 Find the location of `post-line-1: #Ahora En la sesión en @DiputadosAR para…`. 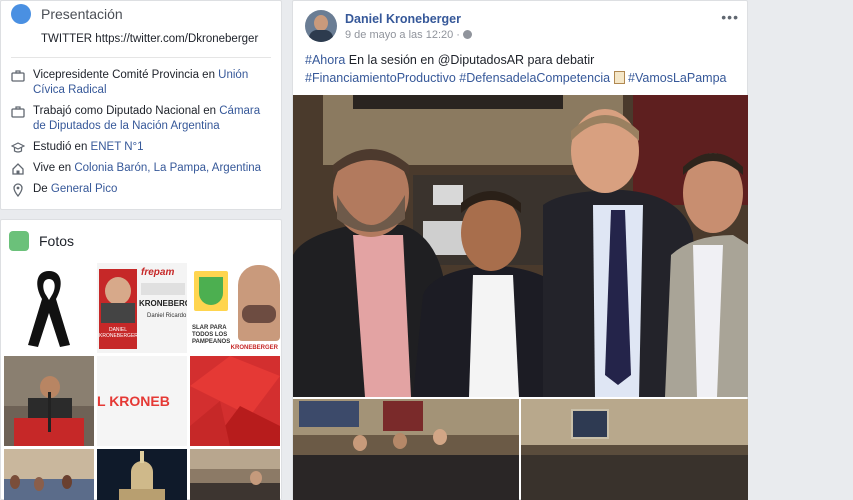

post-line-1: #Ahora En la sesión en @DiputadosAR para… is located at coordinates (450, 60).